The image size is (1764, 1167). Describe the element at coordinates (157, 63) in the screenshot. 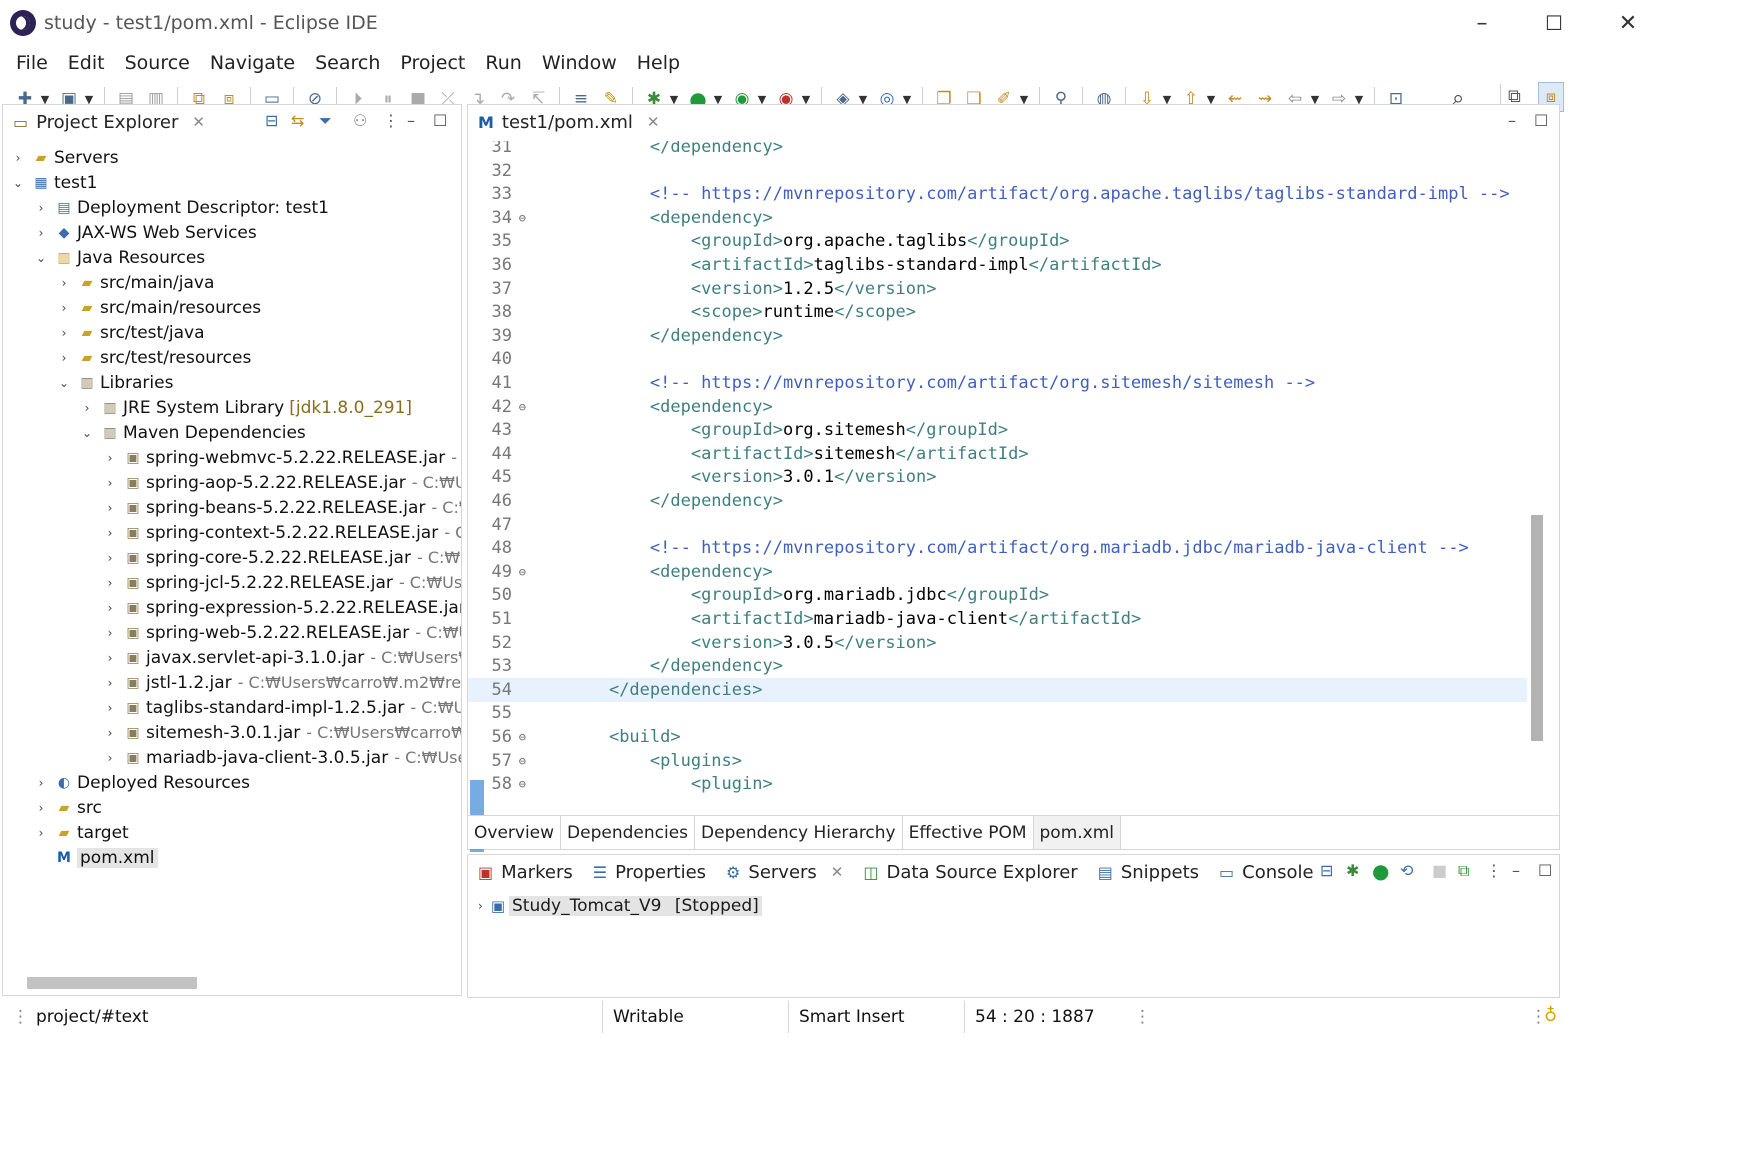

I see `menu-source: Source` at that location.